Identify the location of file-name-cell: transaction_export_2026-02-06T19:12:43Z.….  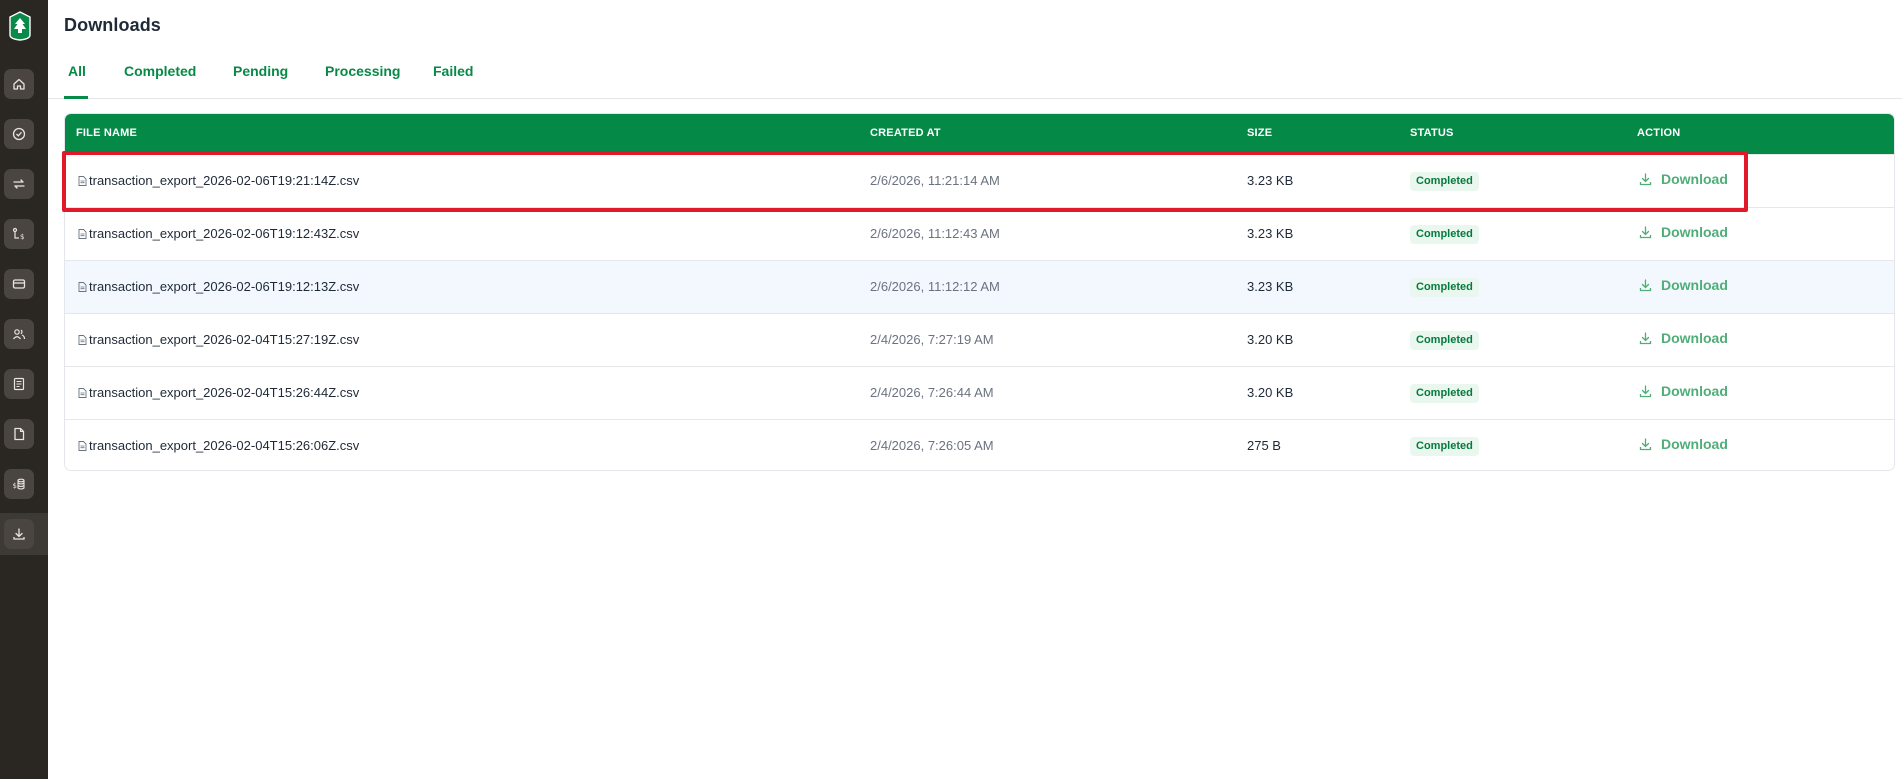
(217, 233).